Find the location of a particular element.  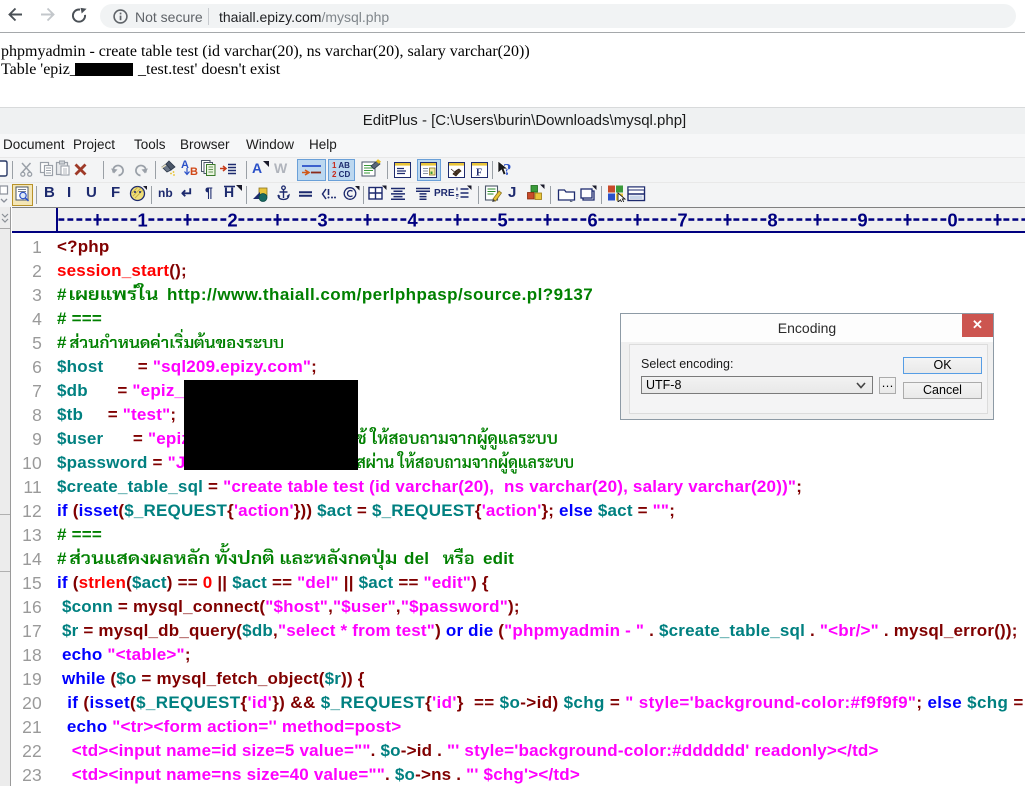

svg-text: 4 is located at coordinates (412, 220).